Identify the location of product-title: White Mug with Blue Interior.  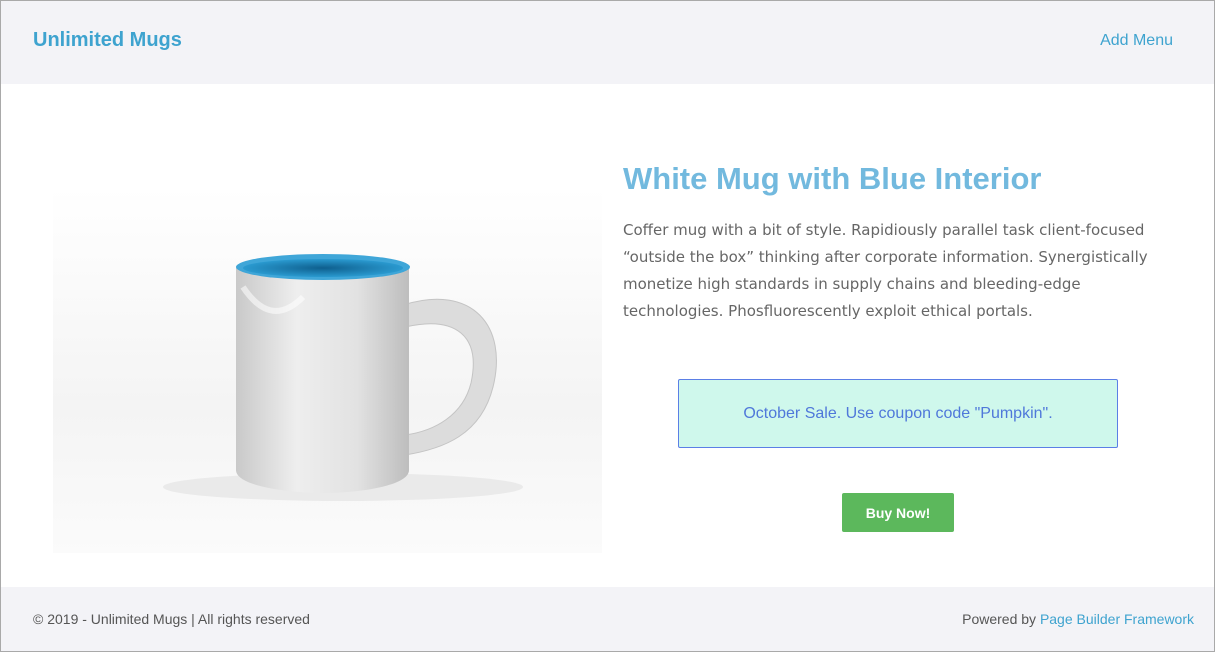
(832, 178).